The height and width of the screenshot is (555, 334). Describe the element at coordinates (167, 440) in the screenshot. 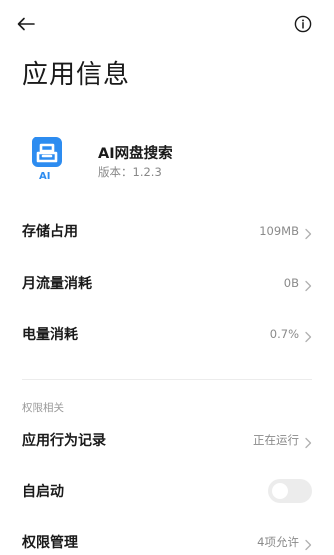

I see `app-behavior-row: 应用行为记录 正在运行` at that location.